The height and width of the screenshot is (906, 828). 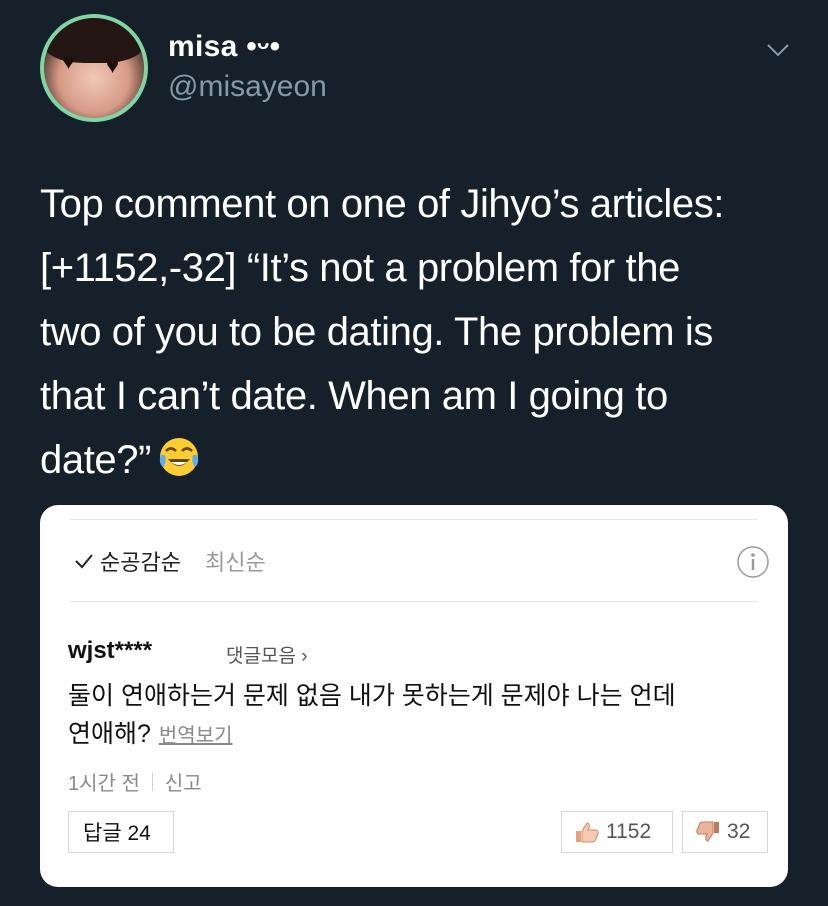 I want to click on sort-options: 순공감순 최신순, so click(x=170, y=561).